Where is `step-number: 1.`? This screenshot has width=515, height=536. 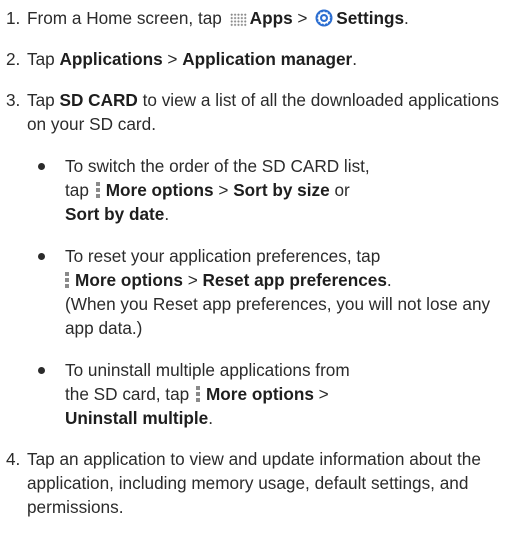 step-number: 1. is located at coordinates (13, 18).